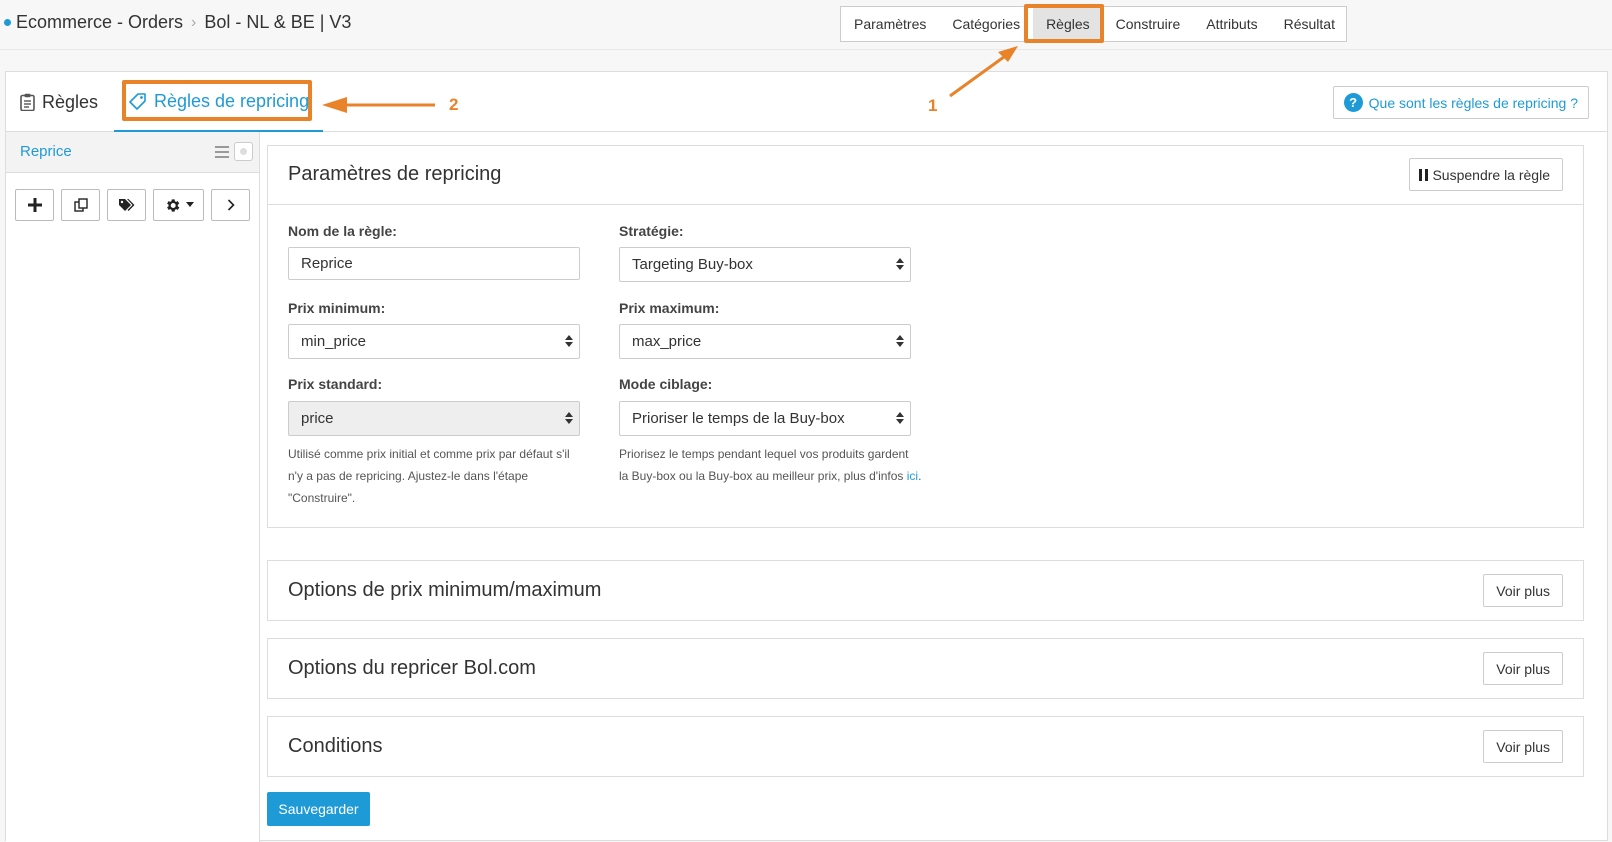 The height and width of the screenshot is (842, 1612). Describe the element at coordinates (920, 476) in the screenshot. I see `help-text-end: .` at that location.